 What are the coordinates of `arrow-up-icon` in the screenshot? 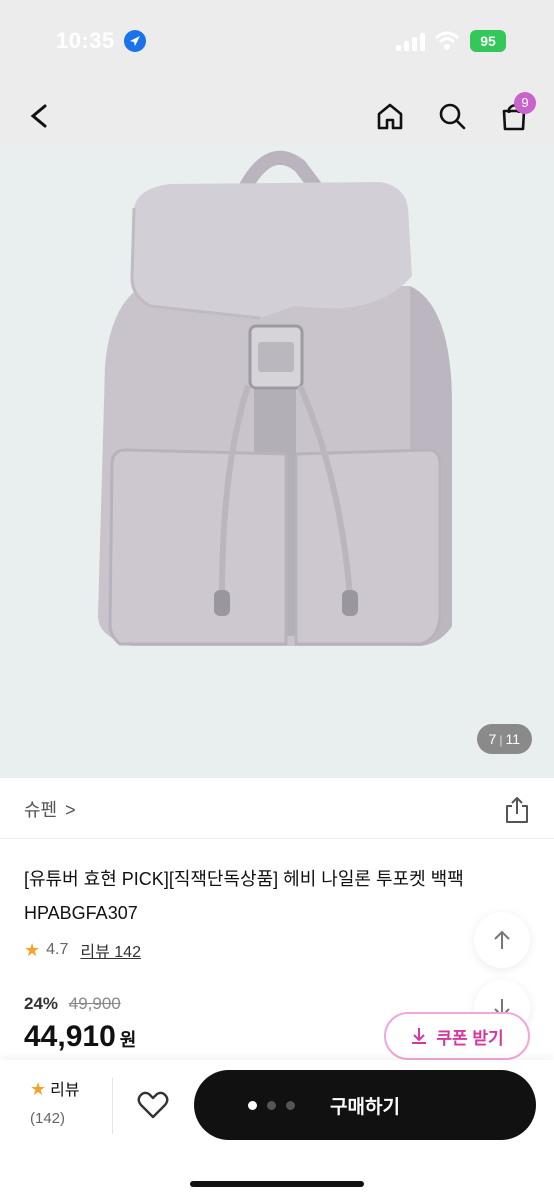 It's located at (502, 939).